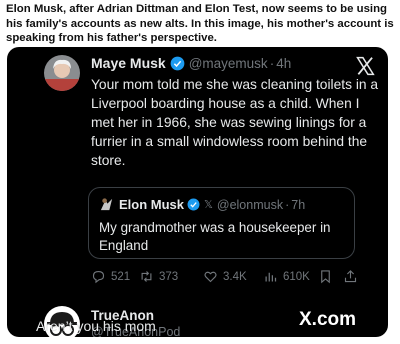 The width and height of the screenshot is (400, 344). I want to click on tweet-header: Maye Musk @mayemusk · 4h, so click(191, 63).